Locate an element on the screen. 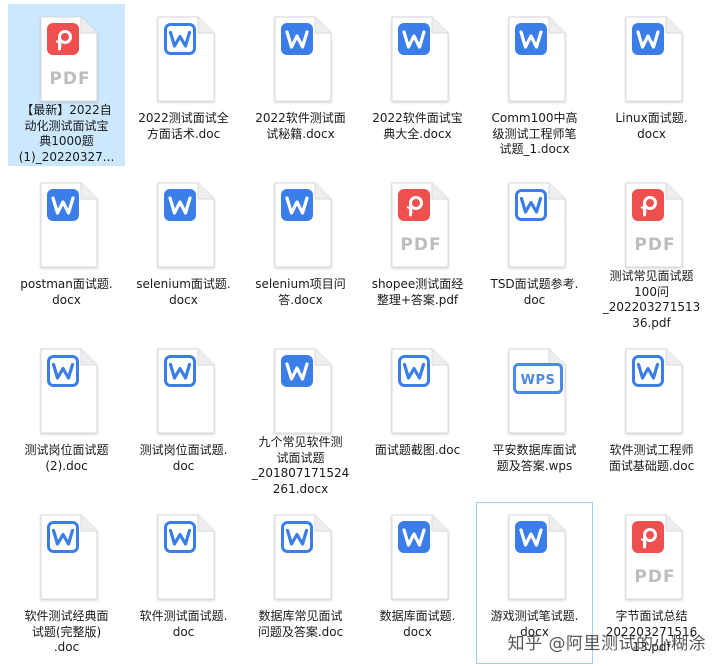 The image size is (720, 666). file-item: Comm100中高 级测试工程师笔 试题_1.docx is located at coordinates (534, 85).